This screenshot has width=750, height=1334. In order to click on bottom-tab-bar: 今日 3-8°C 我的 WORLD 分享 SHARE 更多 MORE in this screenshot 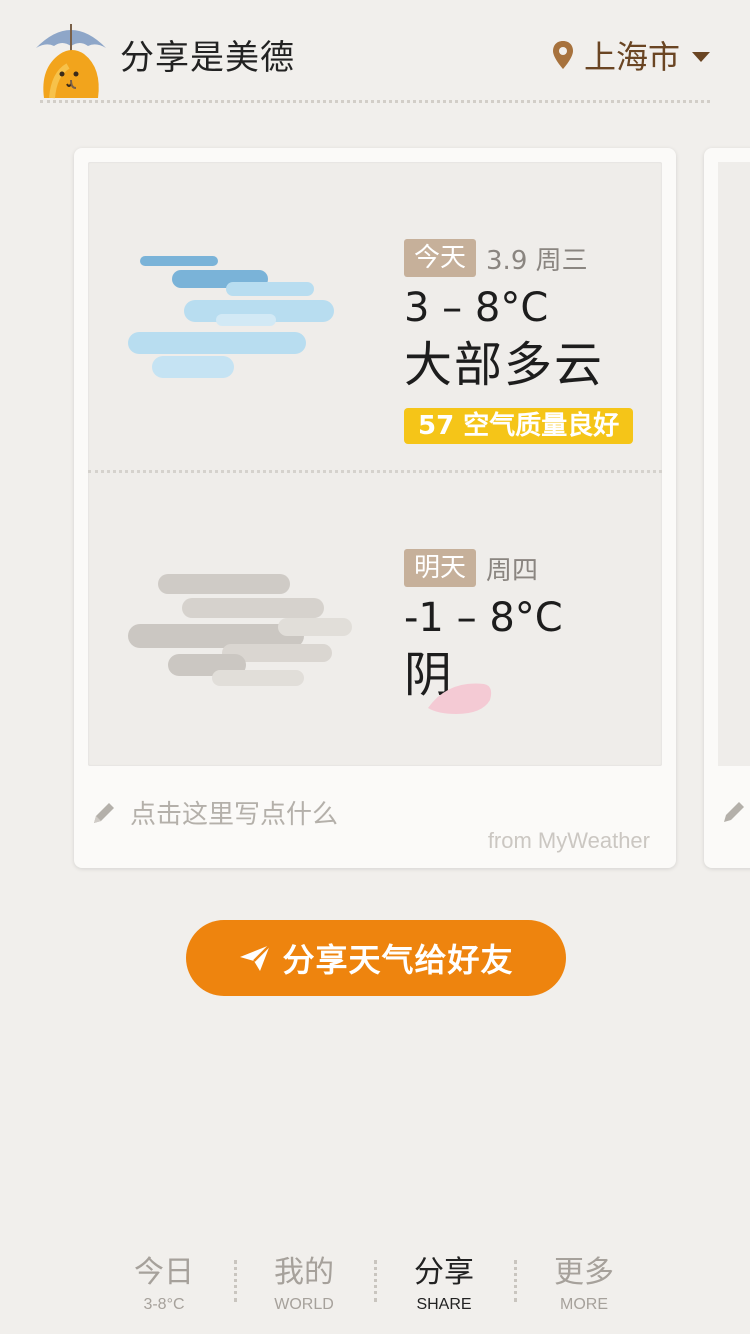, I will do `click(374, 1289)`.